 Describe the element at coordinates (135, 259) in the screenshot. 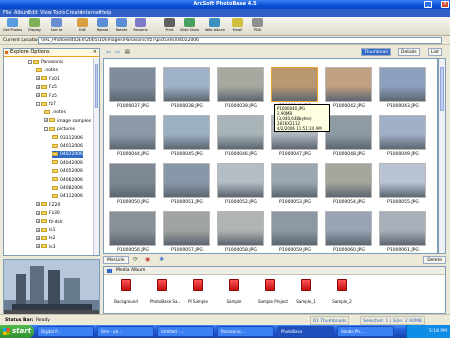

I see `refresh-icon: ⟳` at that location.